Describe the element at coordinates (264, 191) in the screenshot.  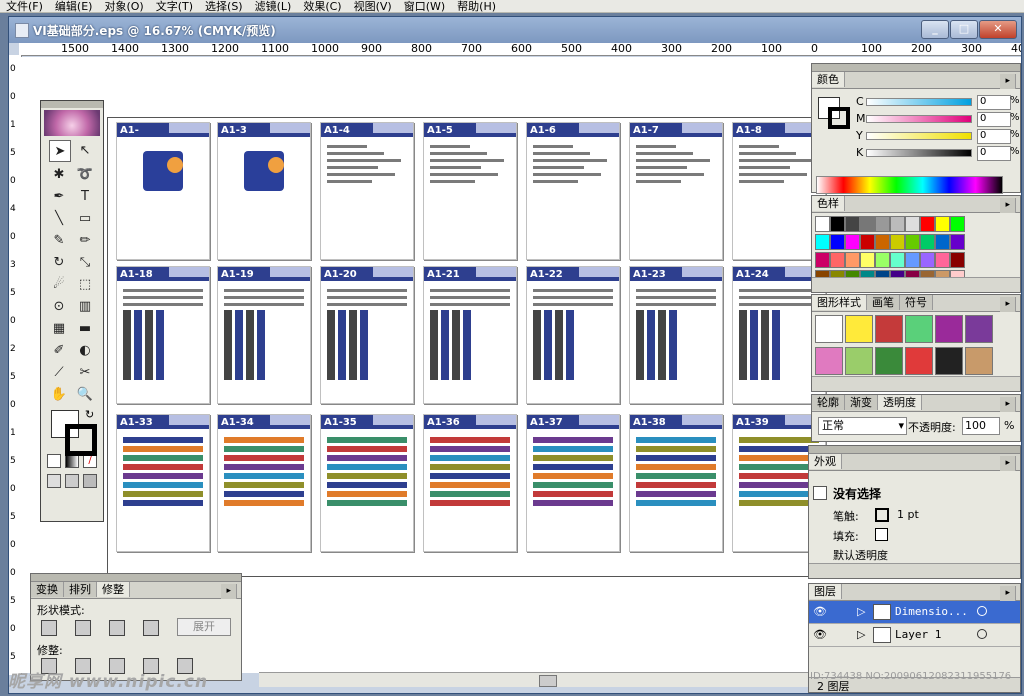
I see `vi-page-thumbnail: A1-3` at that location.